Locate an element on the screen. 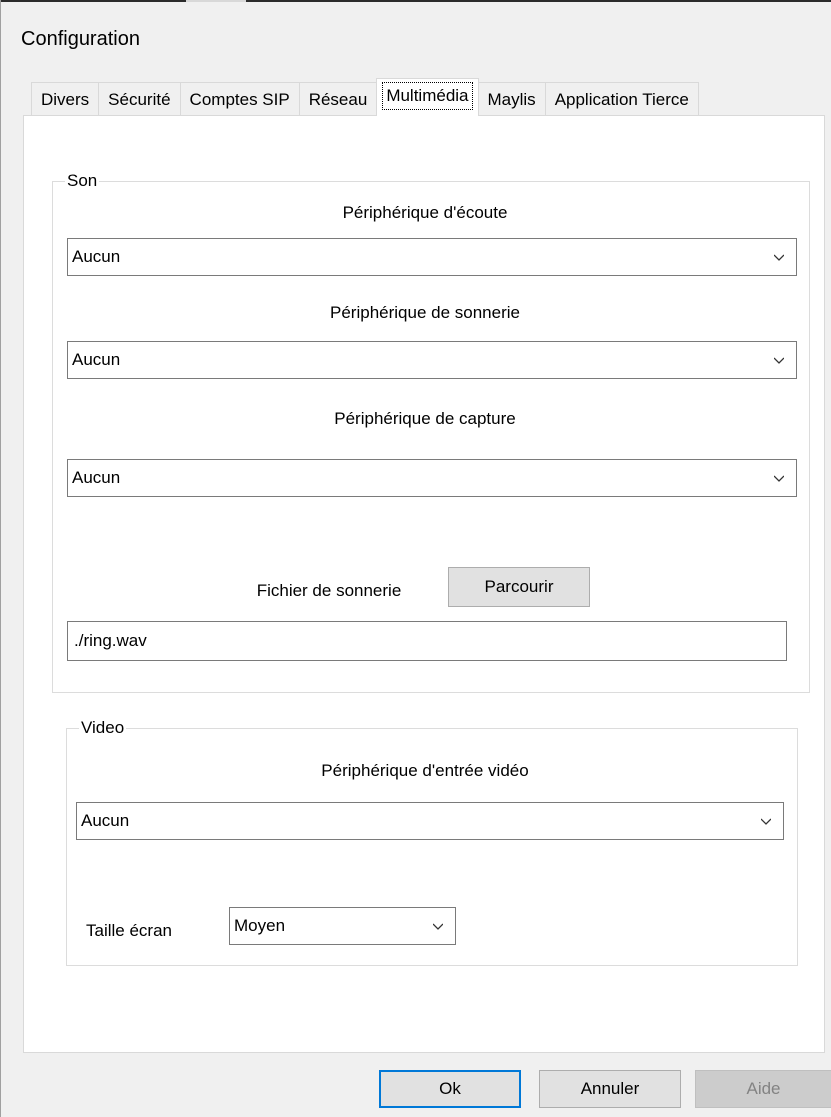 Image resolution: width=831 pixels, height=1117 pixels. ring-device-select: Aucun is located at coordinates (432, 360).